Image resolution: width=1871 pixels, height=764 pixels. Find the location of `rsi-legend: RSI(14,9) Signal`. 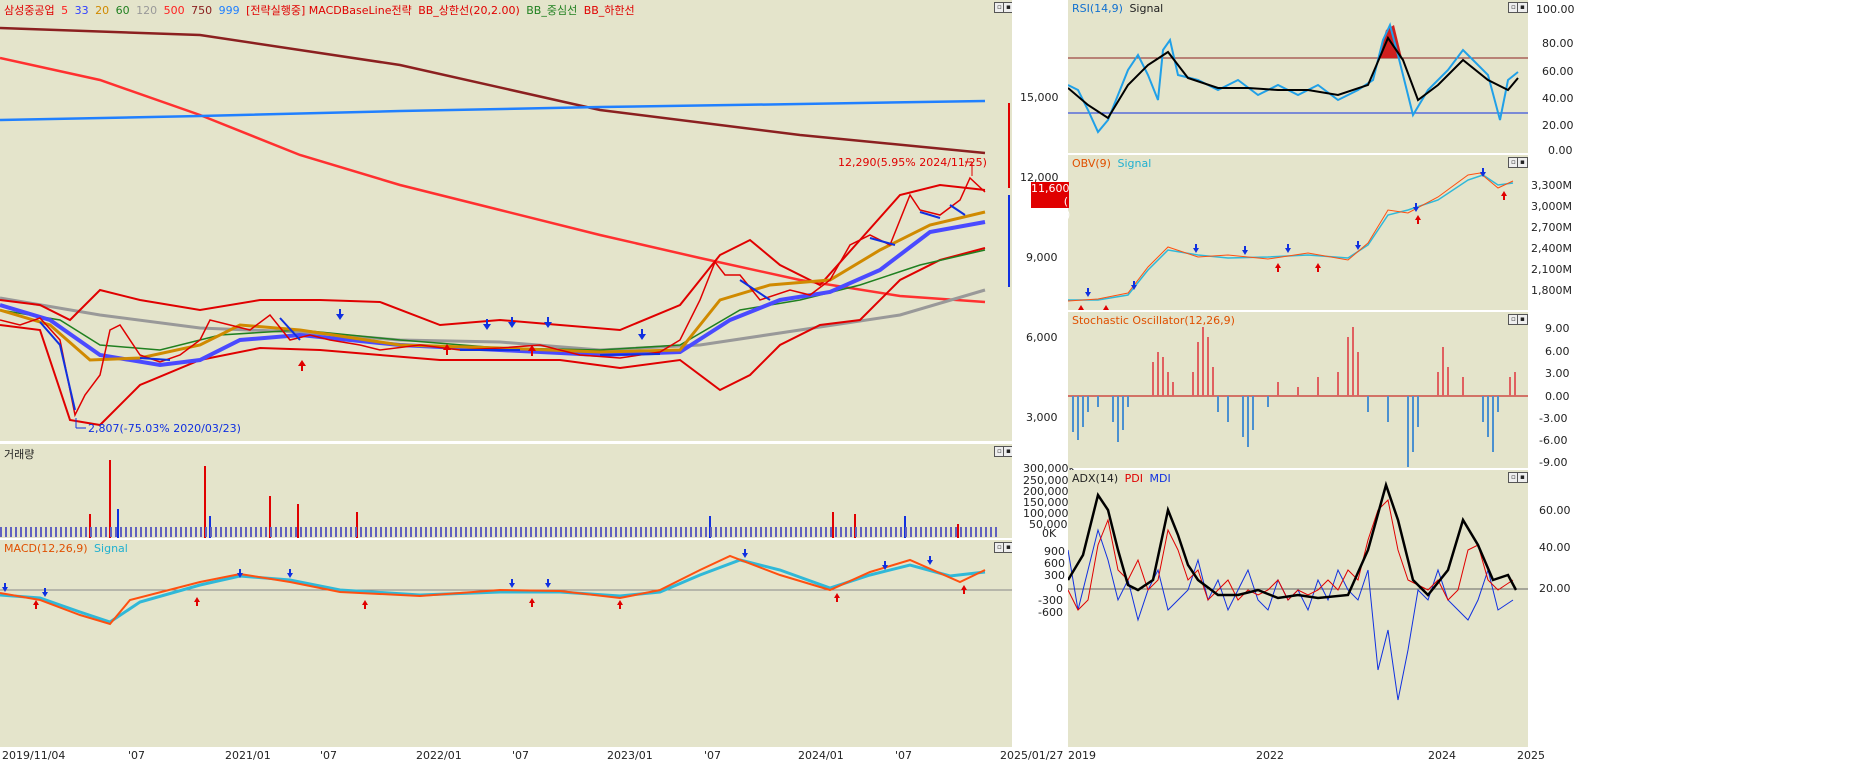

rsi-legend: RSI(14,9) Signal is located at coordinates (1119, 8).